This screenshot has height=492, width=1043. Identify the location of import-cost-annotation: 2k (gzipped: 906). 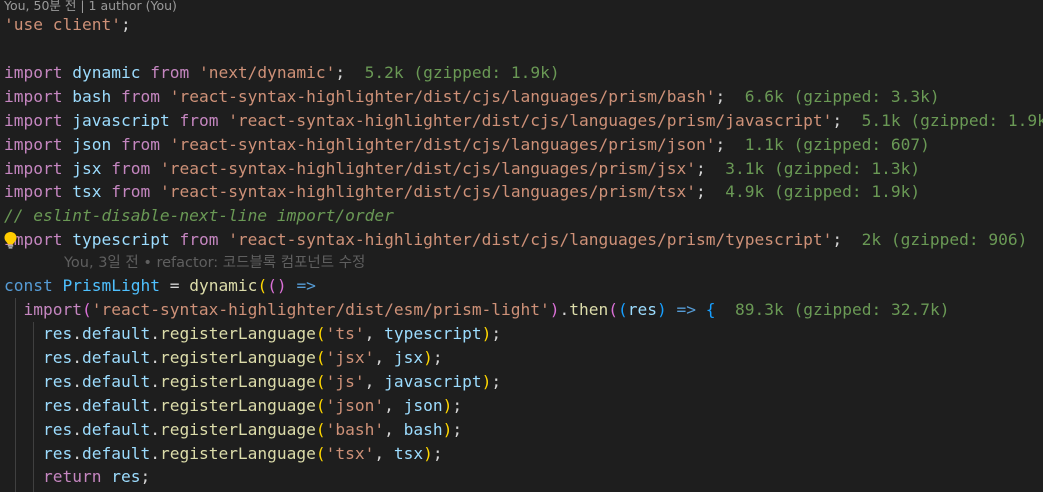
(944, 239).